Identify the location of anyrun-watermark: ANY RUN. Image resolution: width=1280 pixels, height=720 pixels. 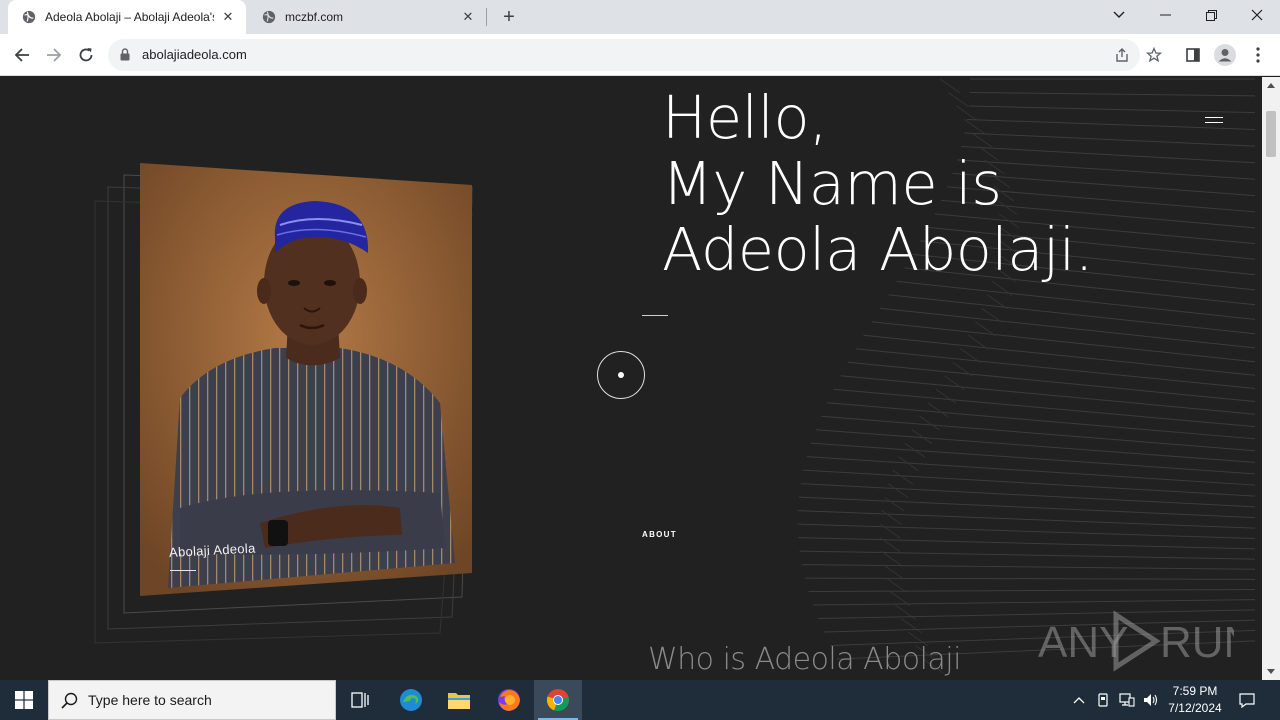
(1136, 641).